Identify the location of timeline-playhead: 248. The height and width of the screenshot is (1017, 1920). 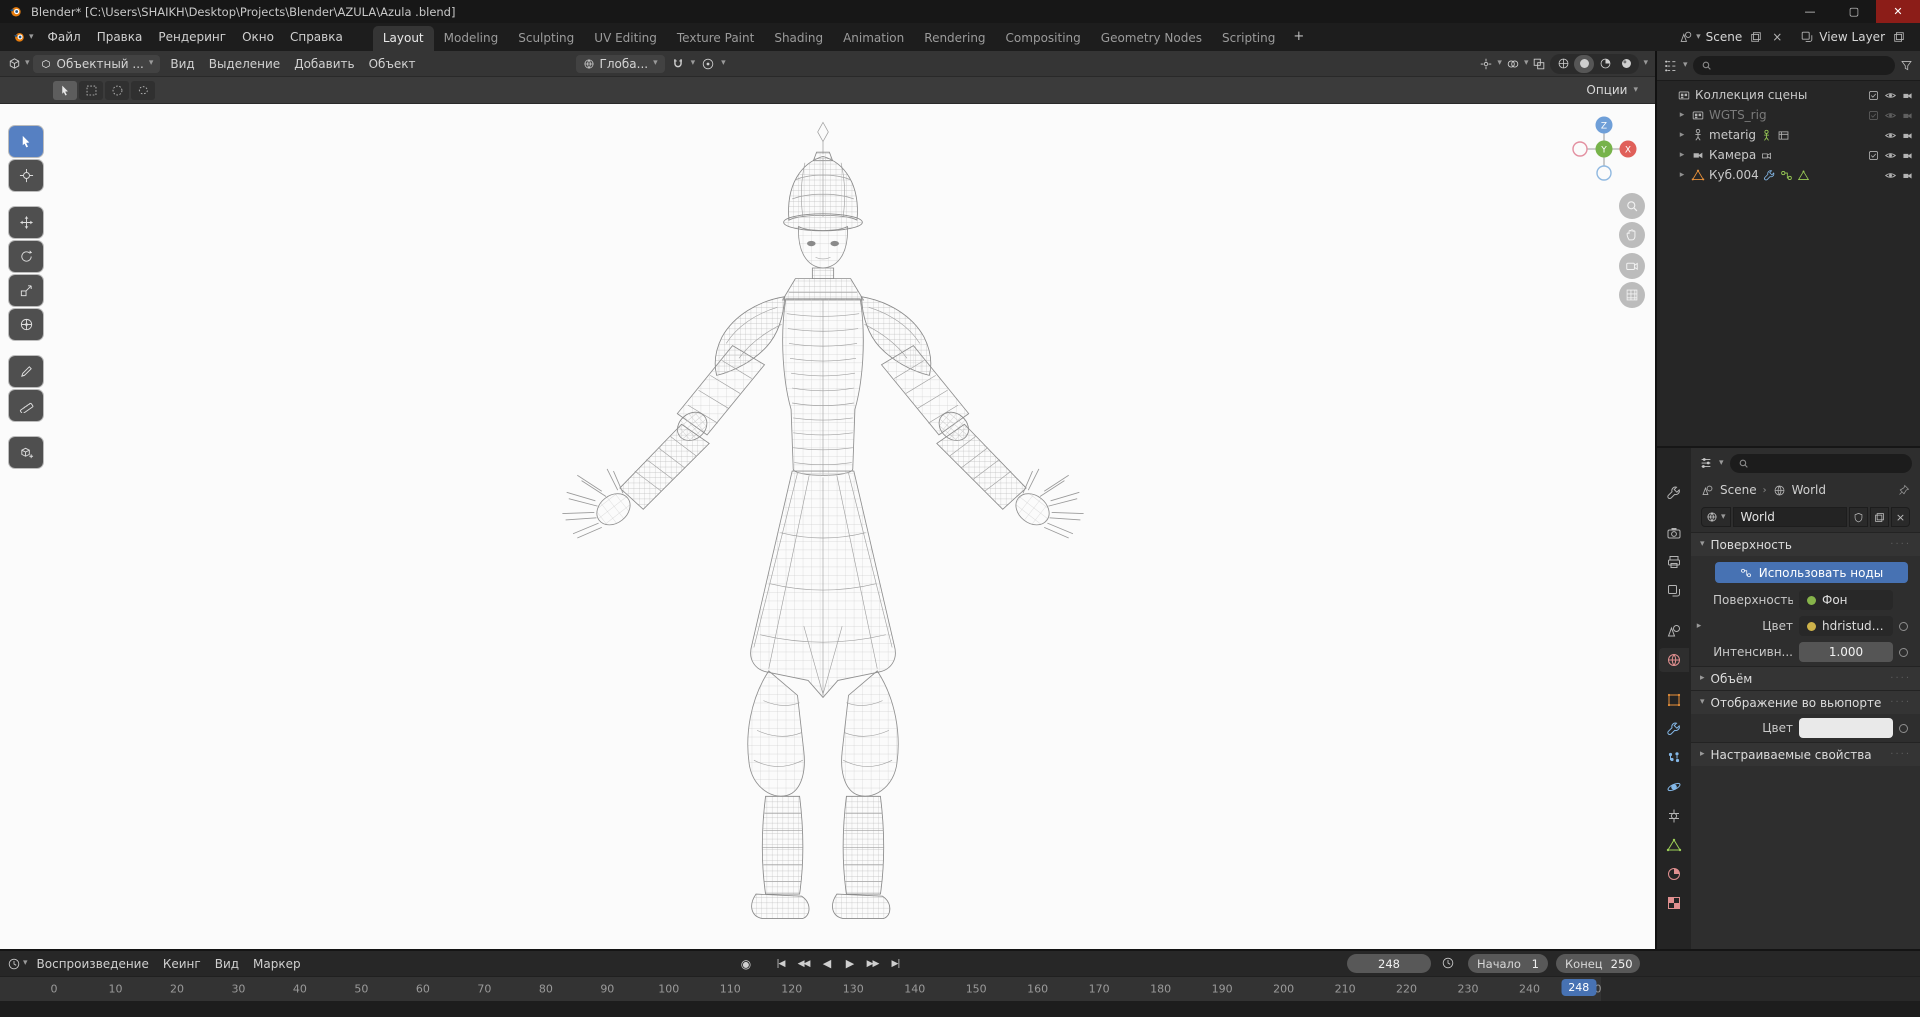
(1579, 987).